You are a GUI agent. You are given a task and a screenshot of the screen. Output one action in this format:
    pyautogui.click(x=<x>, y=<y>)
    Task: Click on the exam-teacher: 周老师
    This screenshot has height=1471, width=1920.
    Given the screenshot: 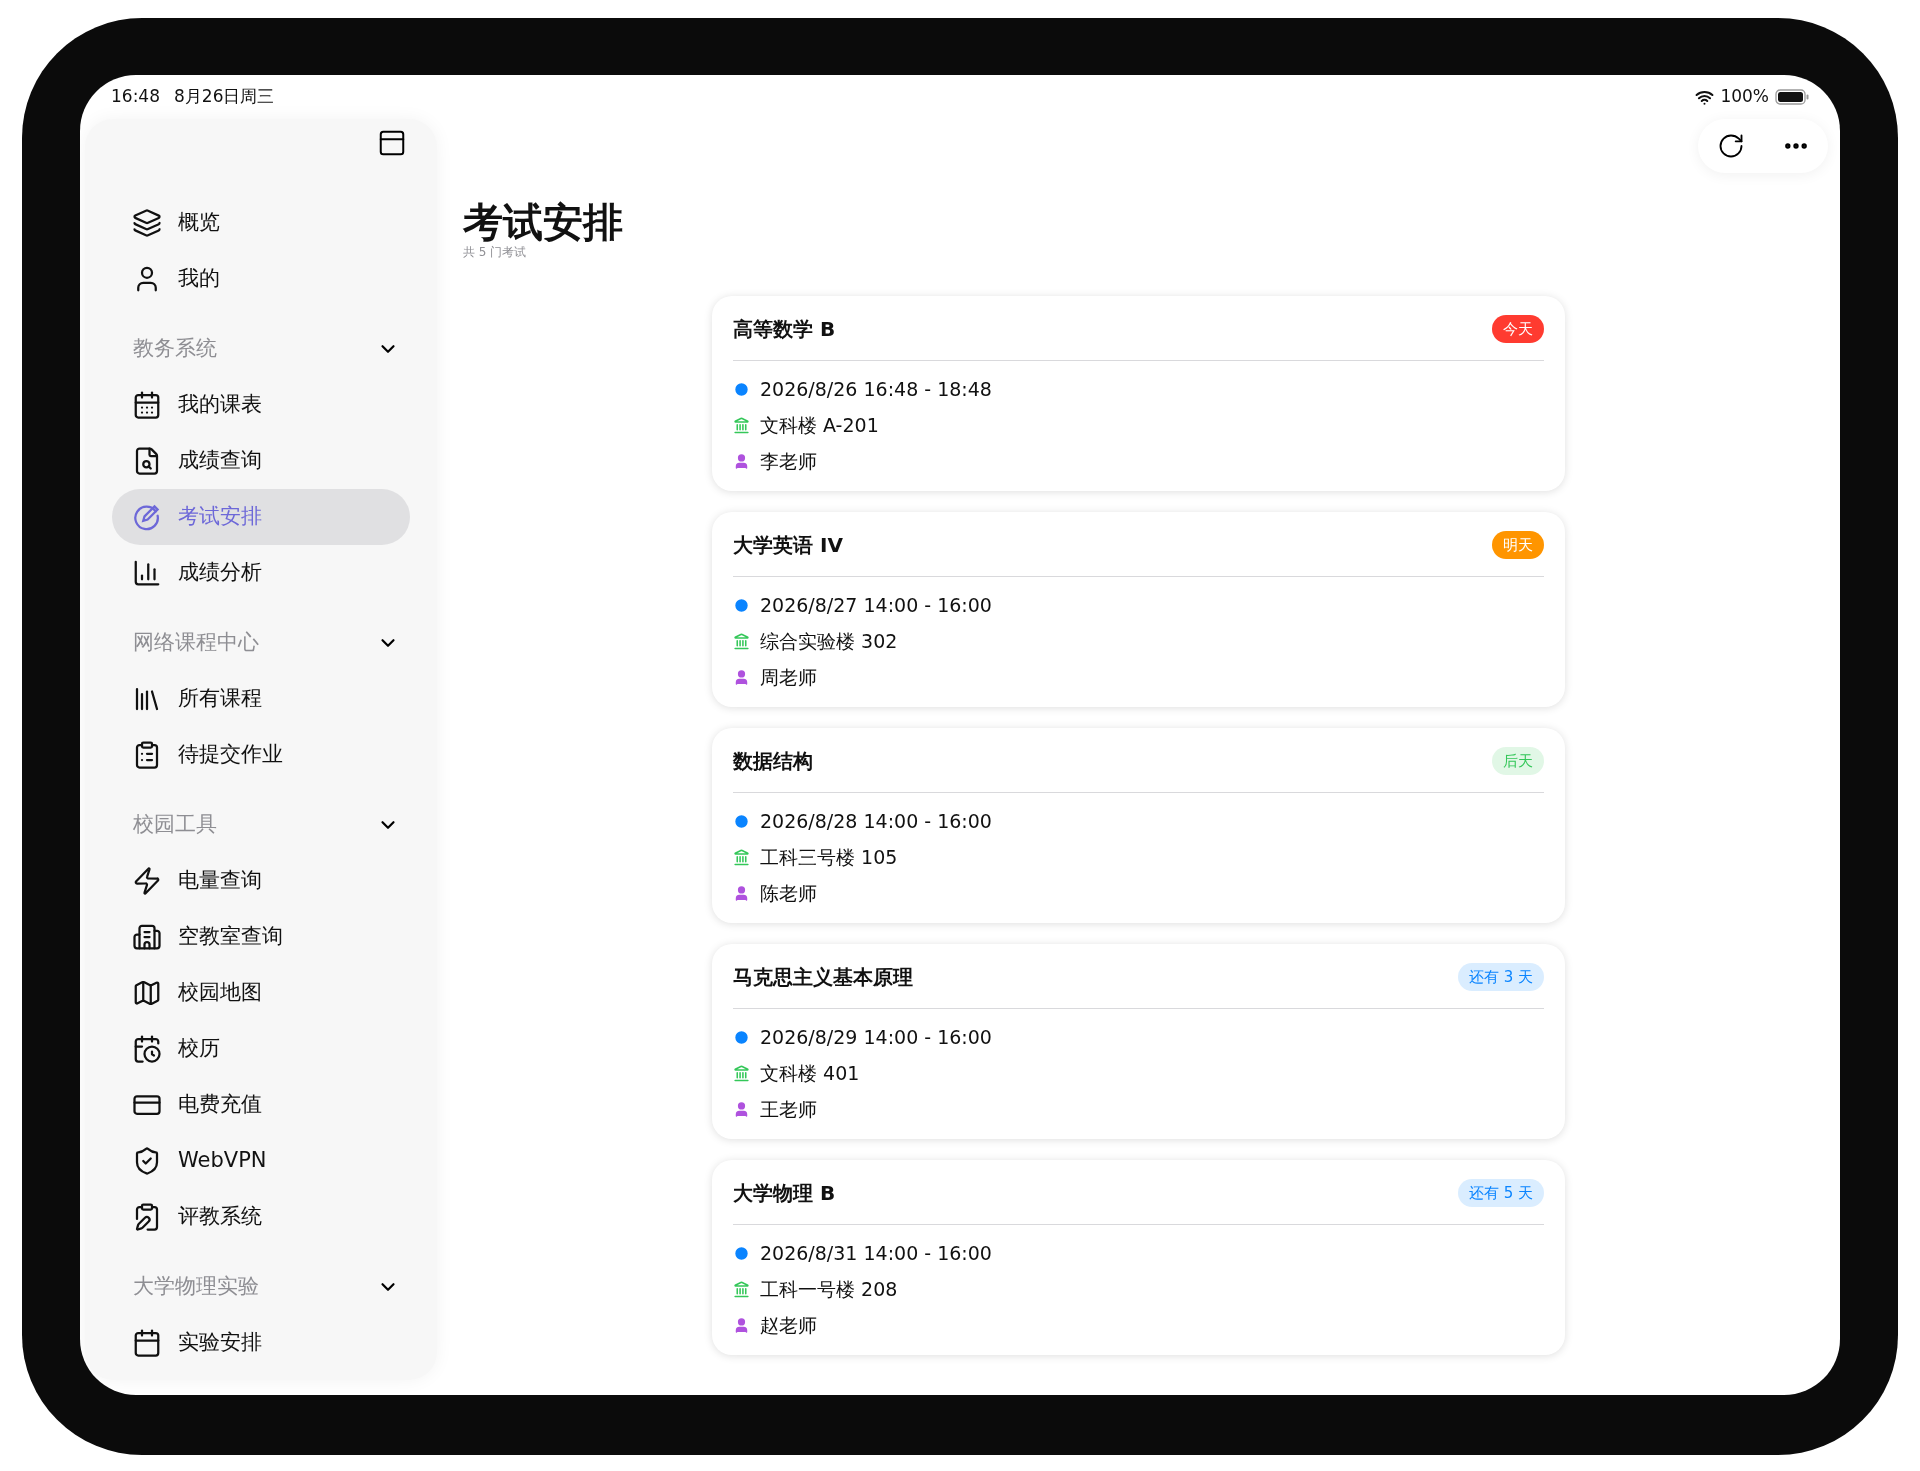 What is the action you would take?
    pyautogui.click(x=788, y=677)
    